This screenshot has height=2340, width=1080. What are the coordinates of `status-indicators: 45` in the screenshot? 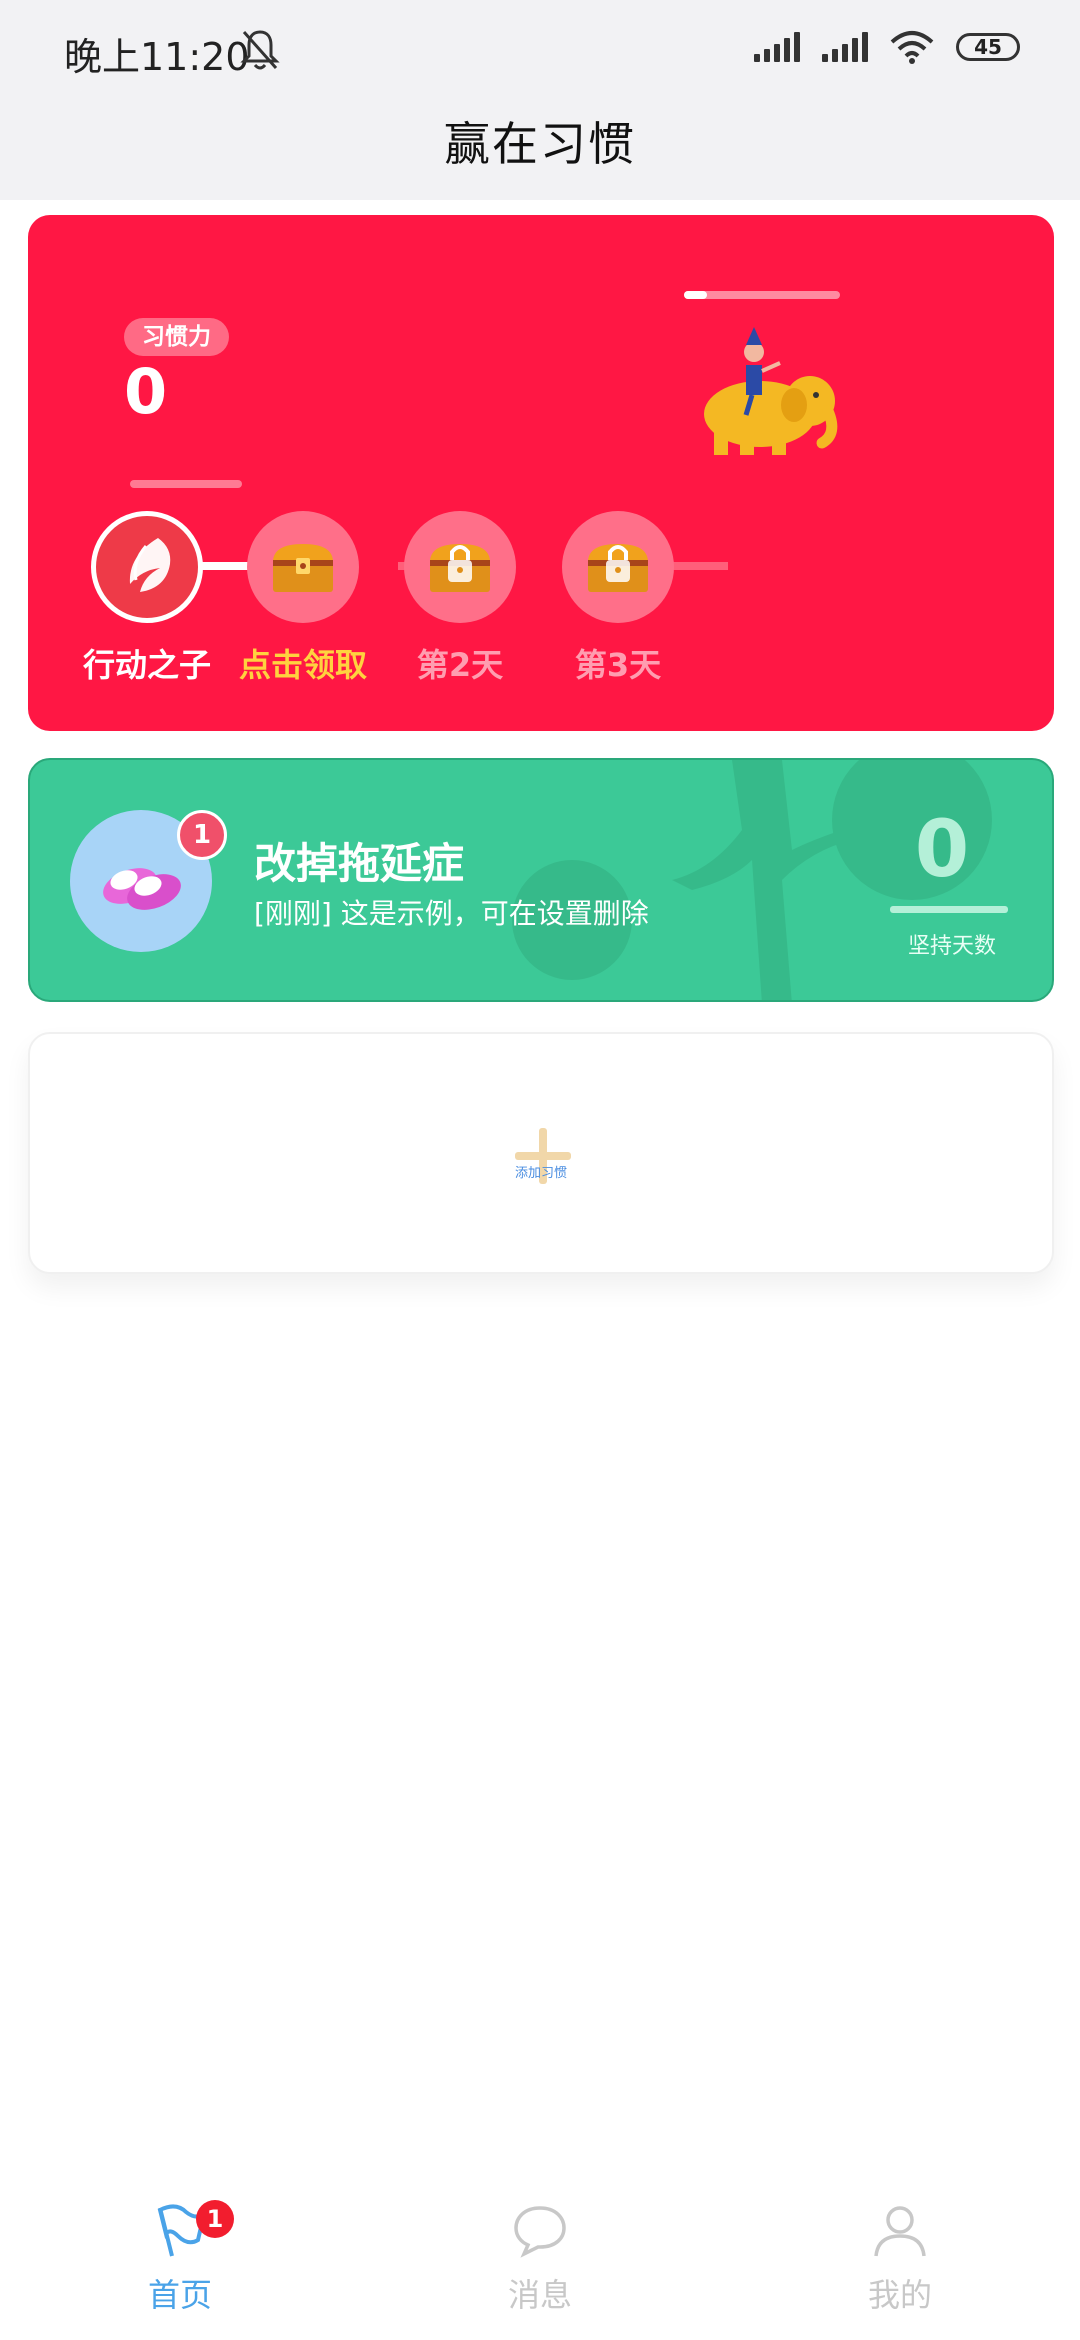 It's located at (887, 47).